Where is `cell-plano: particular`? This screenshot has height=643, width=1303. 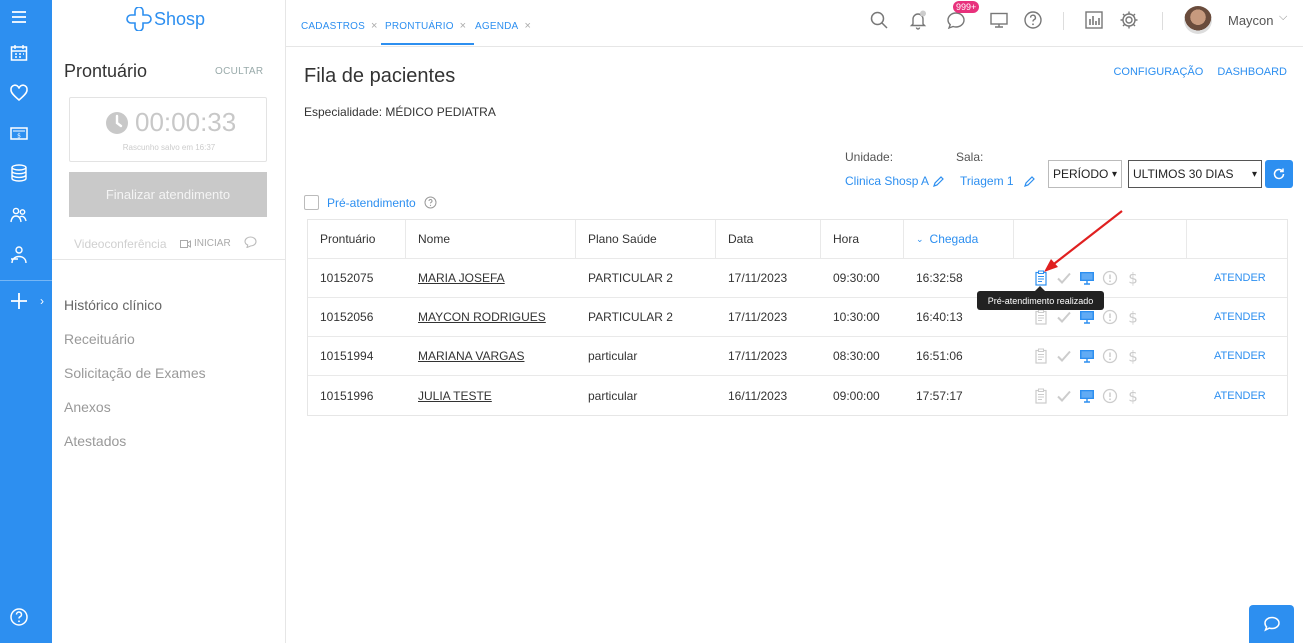
cell-plano: particular is located at coordinates (613, 395).